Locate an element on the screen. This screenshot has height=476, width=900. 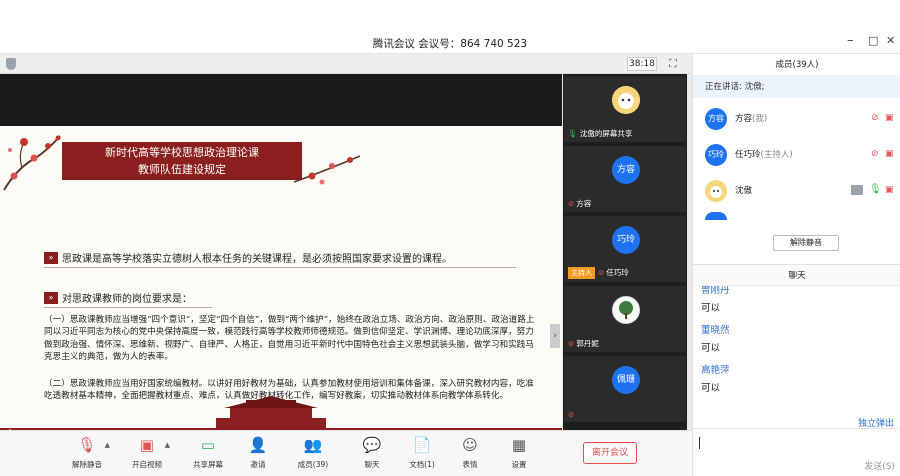
maximize-icon: □ is located at coordinates (873, 40).